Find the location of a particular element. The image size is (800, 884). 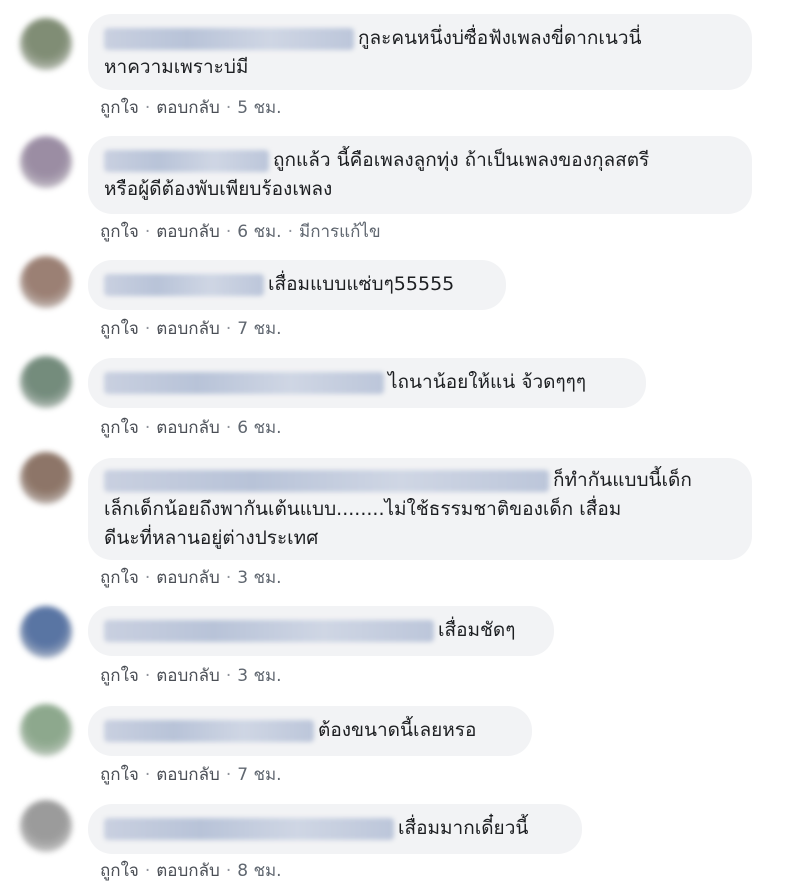

comment-actions: ถูกใจ · ตอบกลับ · 8 ชม. is located at coordinates (191, 870).